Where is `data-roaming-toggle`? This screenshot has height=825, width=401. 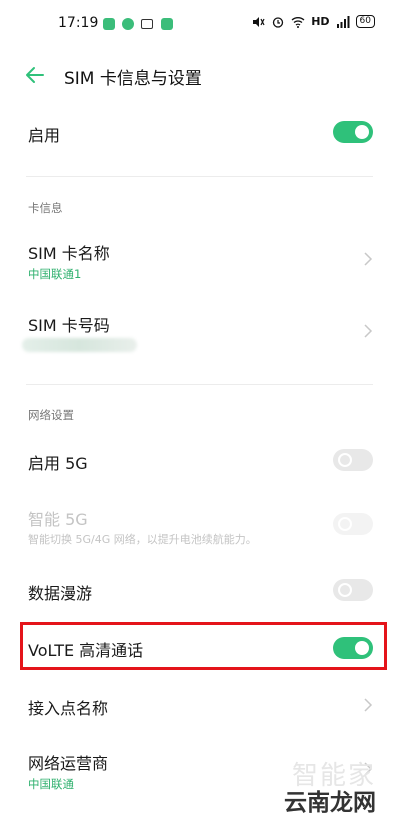 data-roaming-toggle is located at coordinates (353, 590).